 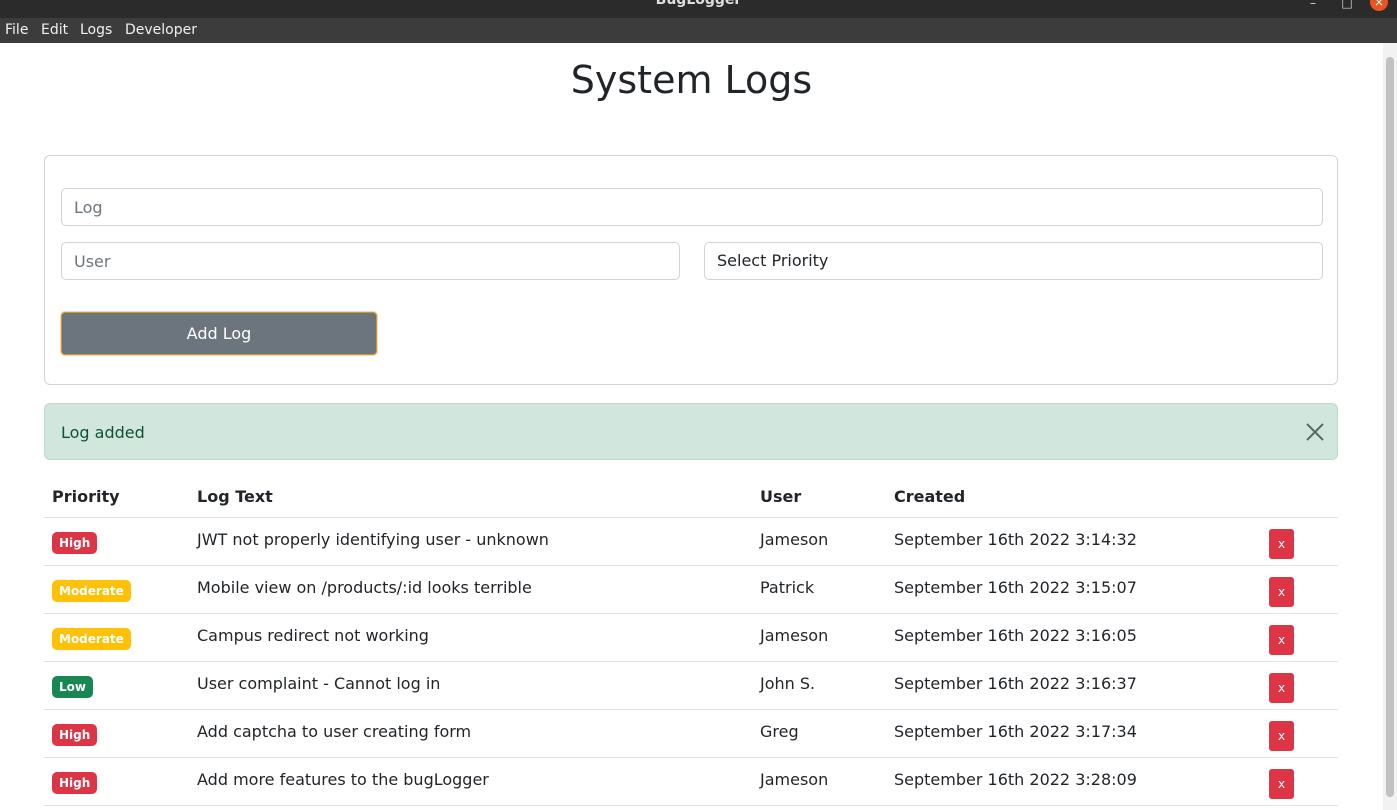 What do you see at coordinates (470, 683) in the screenshot?
I see `log-text: User complaint - Cannot log in` at bounding box center [470, 683].